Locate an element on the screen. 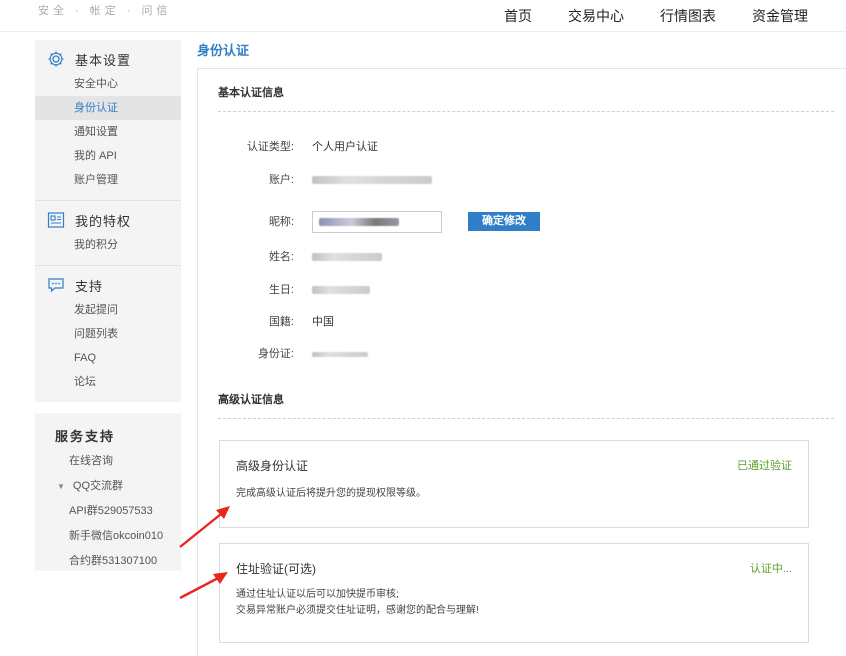 The image size is (846, 656). sidebar-group-title: 基本设置 is located at coordinates (108, 59).